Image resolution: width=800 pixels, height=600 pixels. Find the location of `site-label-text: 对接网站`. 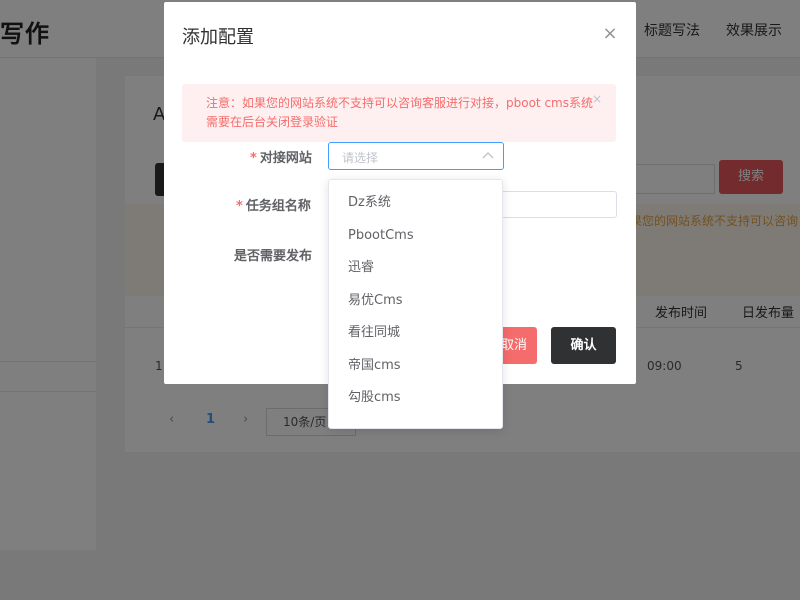

site-label-text: 对接网站 is located at coordinates (285, 158).